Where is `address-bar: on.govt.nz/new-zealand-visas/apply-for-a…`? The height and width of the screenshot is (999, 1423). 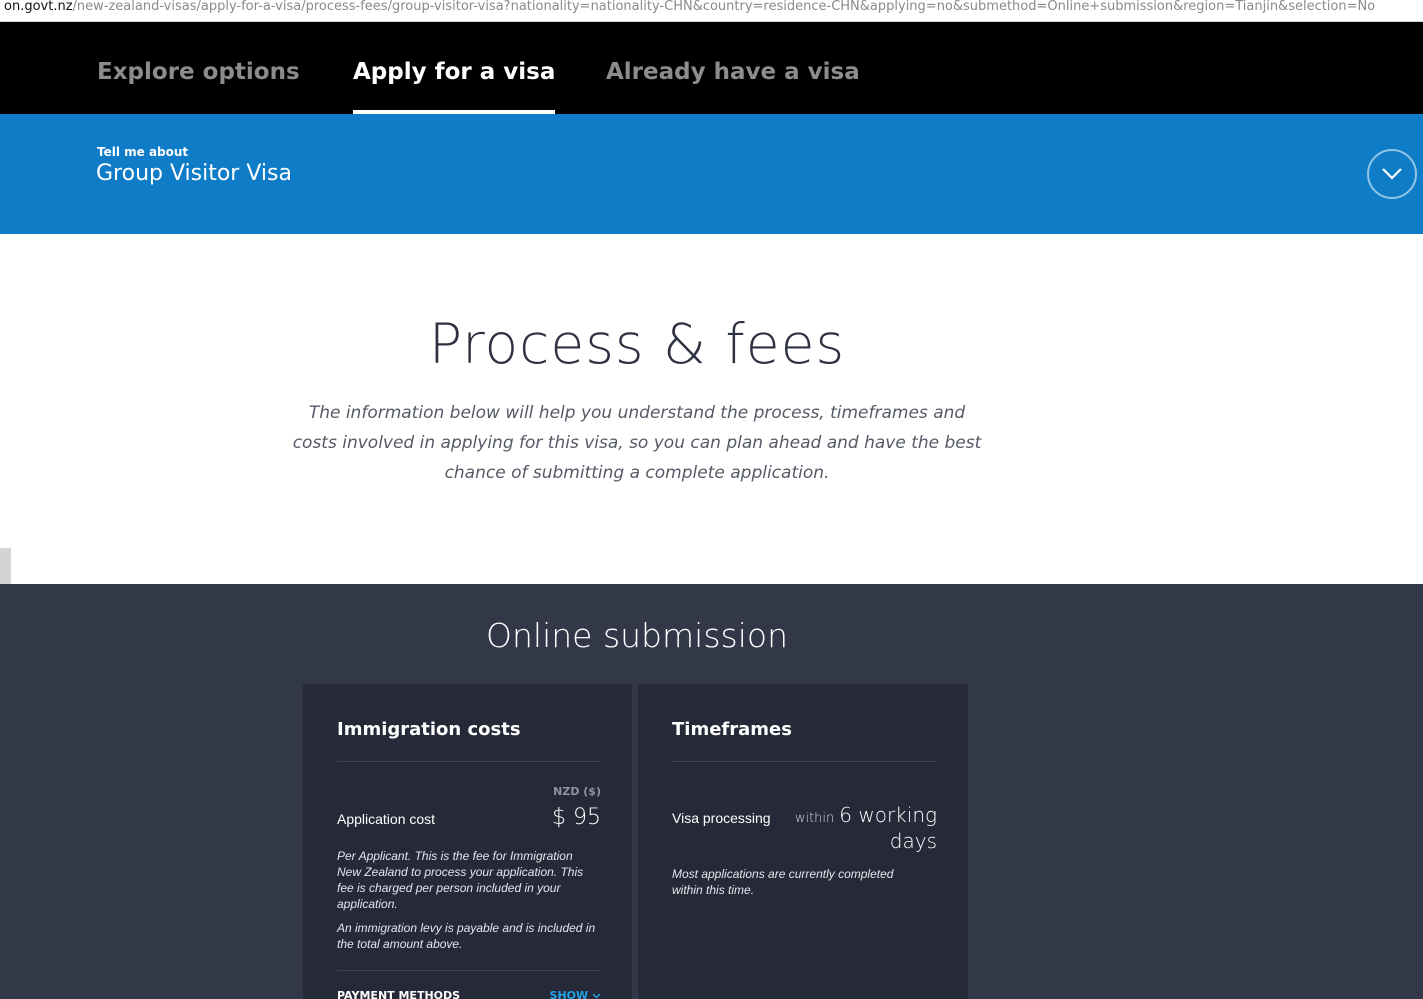
address-bar: on.govt.nz/new-zealand-visas/apply-for-a… is located at coordinates (711, 11).